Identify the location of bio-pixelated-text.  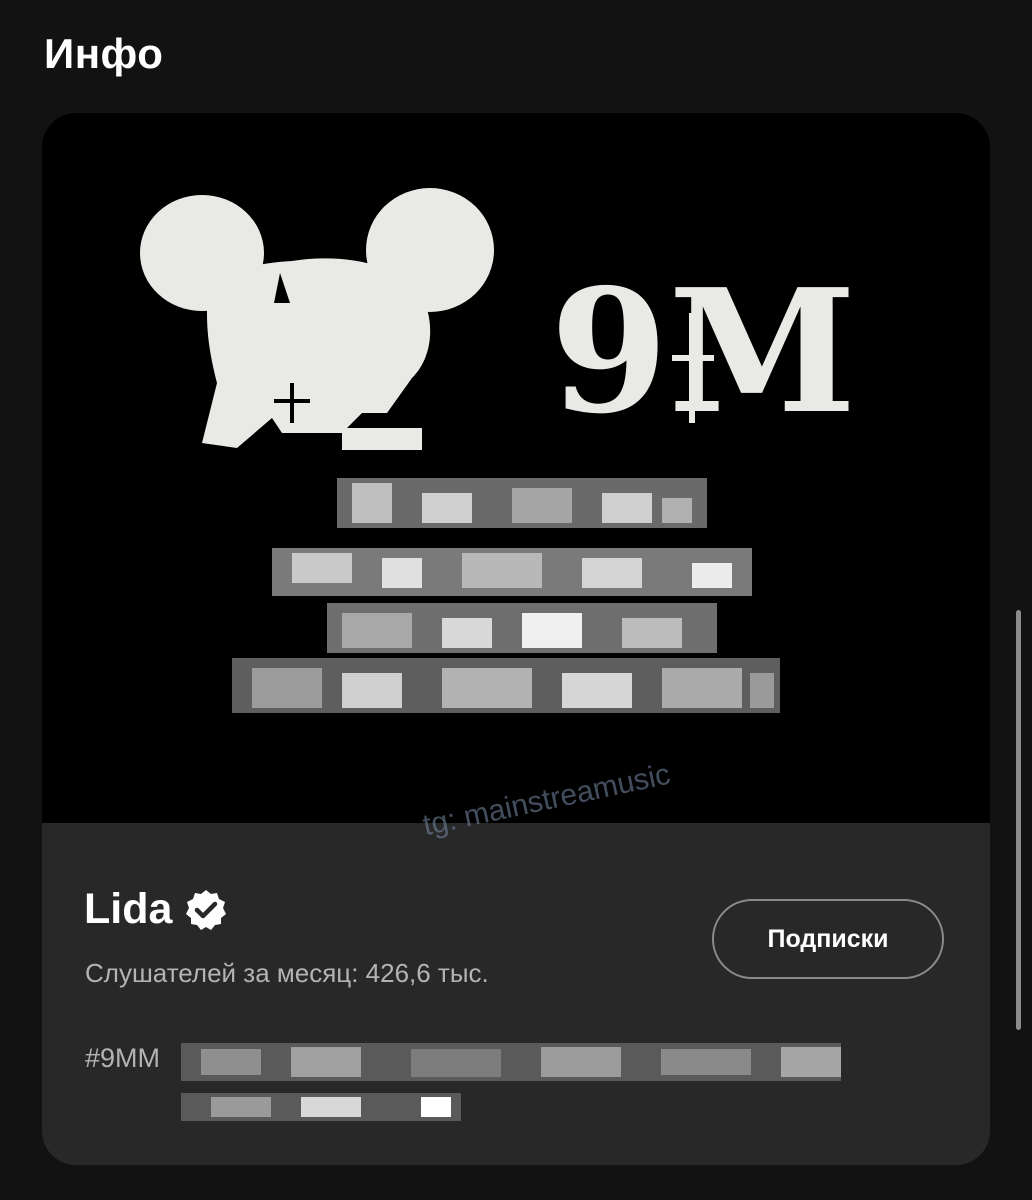
(511, 1082).